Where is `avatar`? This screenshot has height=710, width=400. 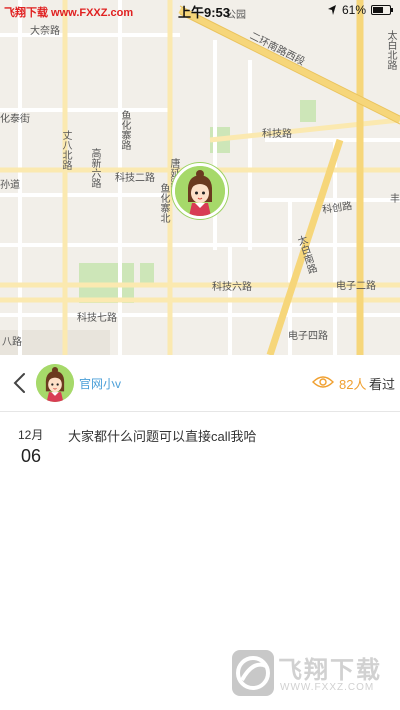 avatar is located at coordinates (55, 383).